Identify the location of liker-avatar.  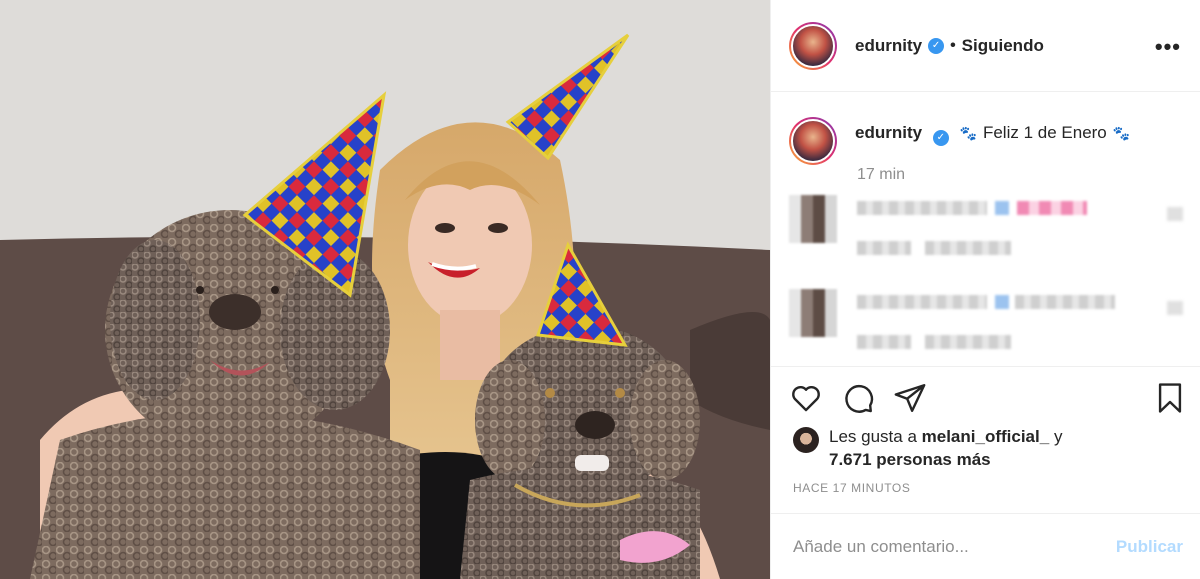
(806, 440).